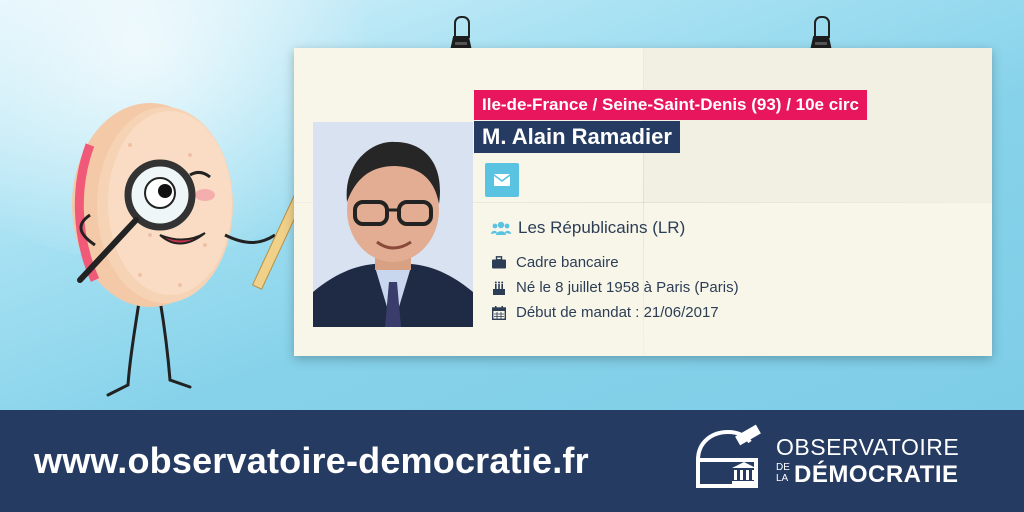 The width and height of the screenshot is (1024, 512). I want to click on deputy-portrait-photo, so click(393, 224).